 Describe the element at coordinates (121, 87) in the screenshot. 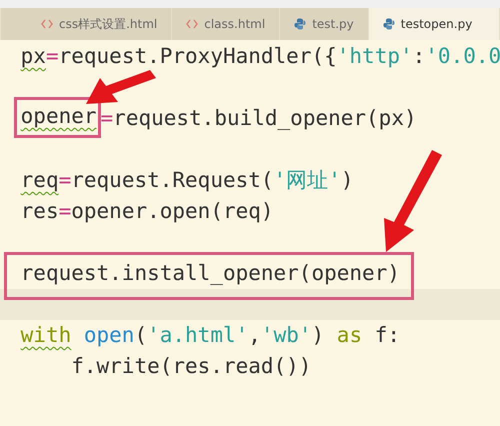

I see `arrow` at that location.